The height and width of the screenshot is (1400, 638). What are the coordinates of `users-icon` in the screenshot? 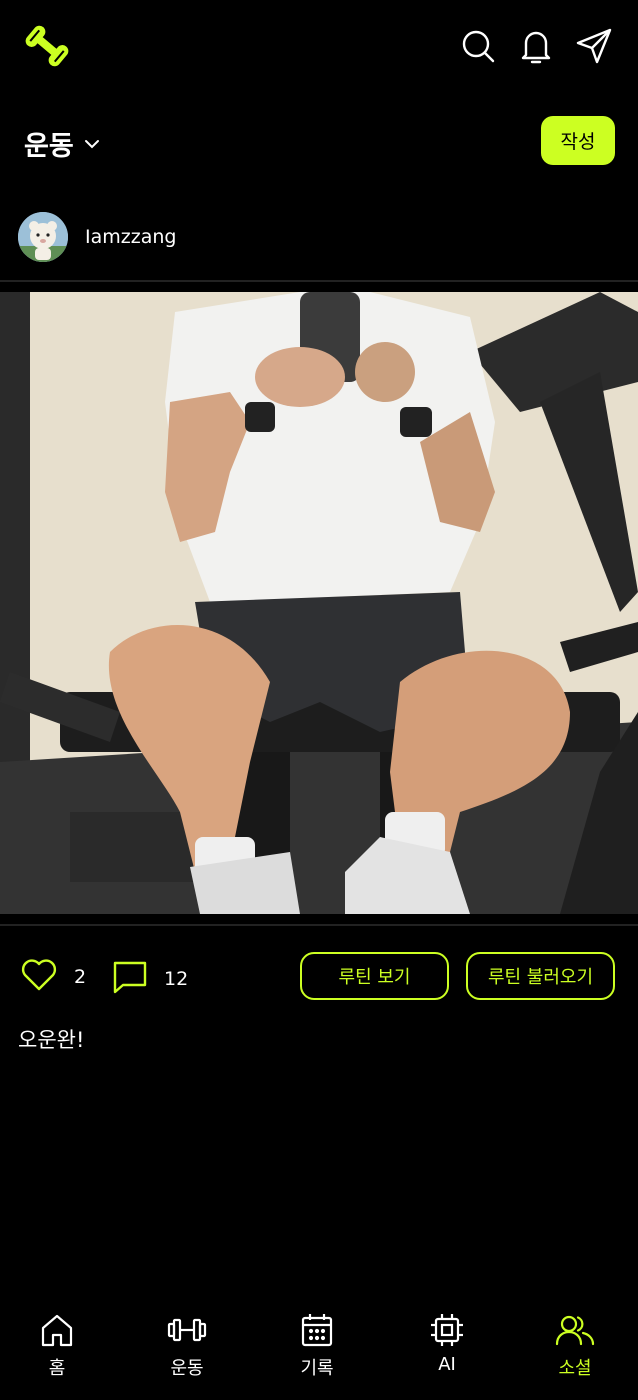 It's located at (575, 1332).